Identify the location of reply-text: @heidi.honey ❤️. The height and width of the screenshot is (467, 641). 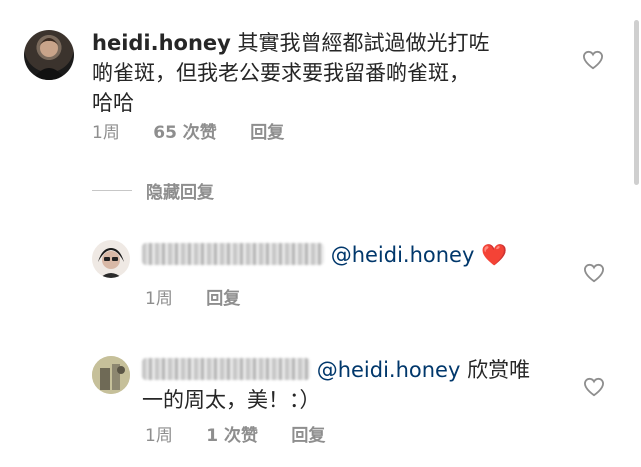
(352, 255).